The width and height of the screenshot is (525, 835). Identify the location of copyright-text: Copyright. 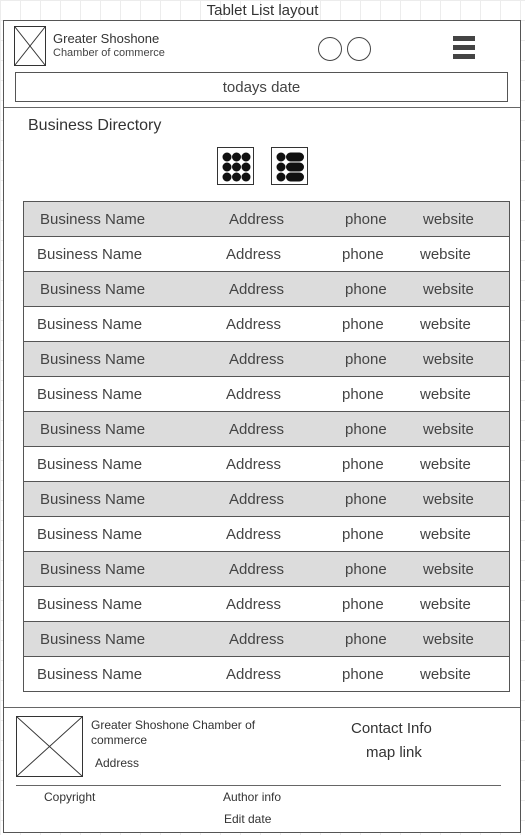
(70, 797).